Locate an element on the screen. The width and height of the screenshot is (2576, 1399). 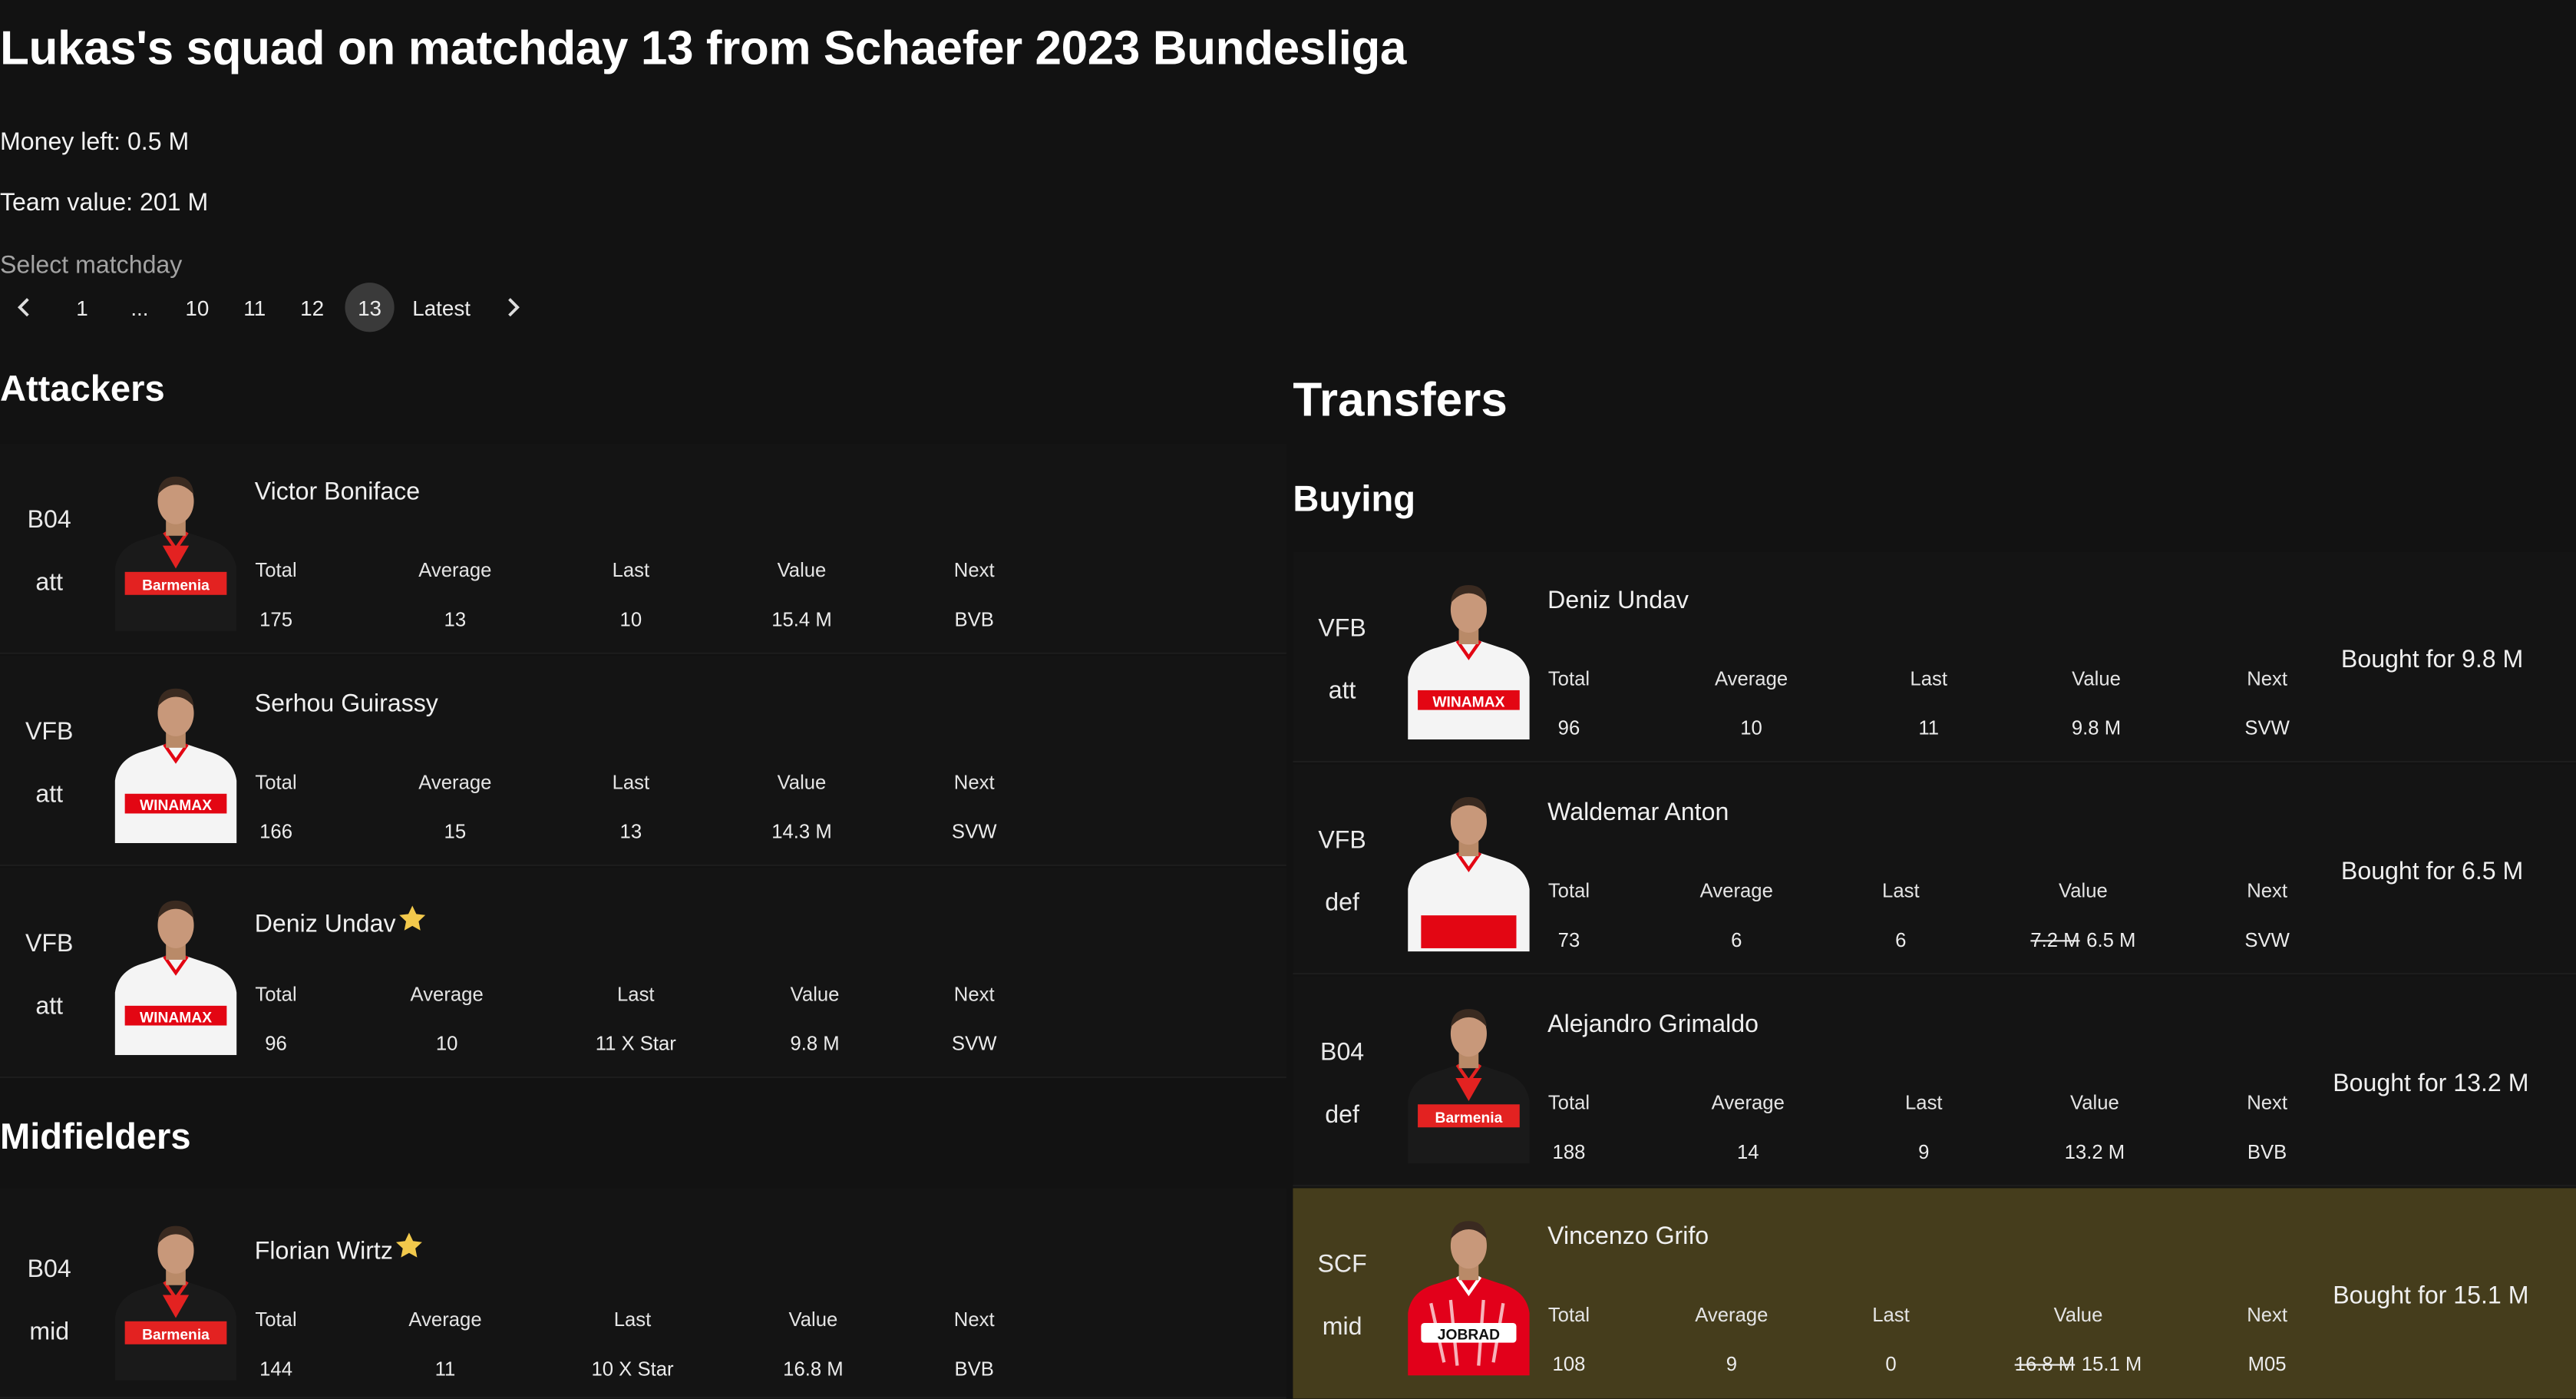
page-button-13: 13 is located at coordinates (370, 307).